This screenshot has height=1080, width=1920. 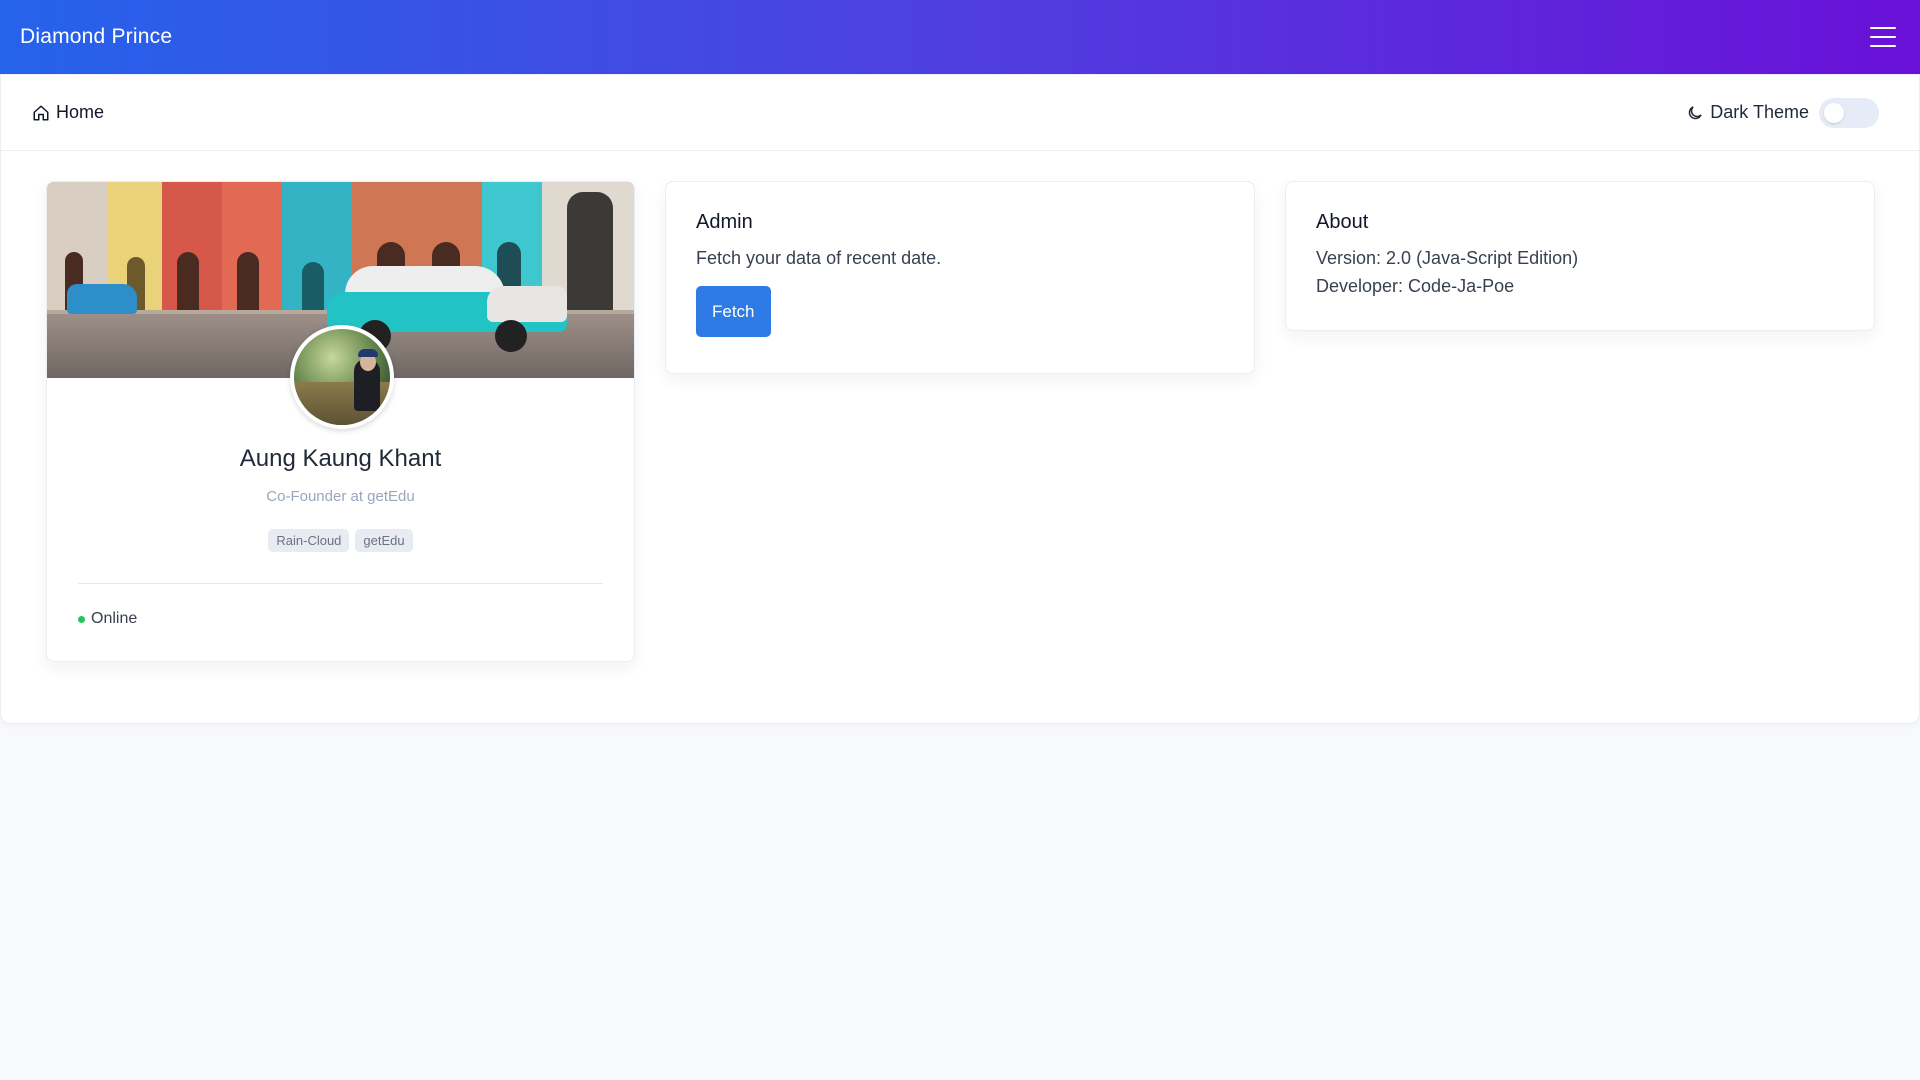 What do you see at coordinates (1415, 286) in the screenshot?
I see `about-developer: Developer: Code-Ja-Poe` at bounding box center [1415, 286].